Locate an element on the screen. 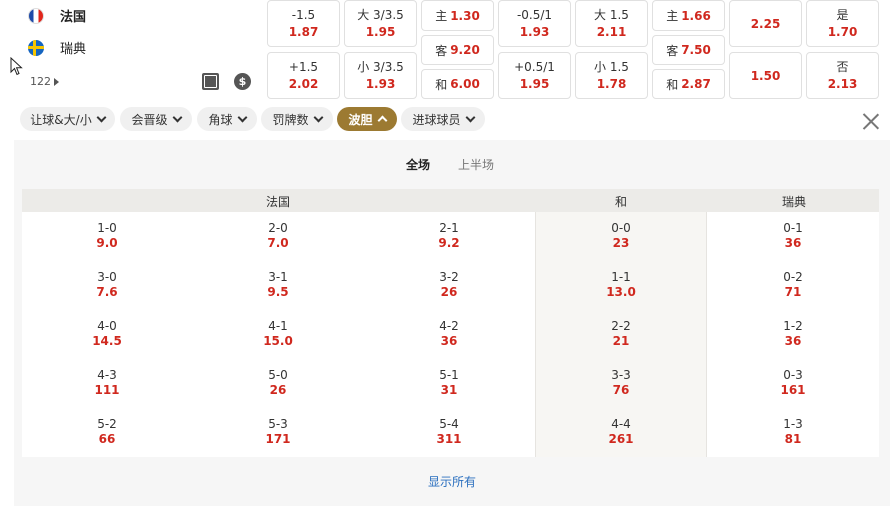  home-score-cell: 3-1 9.5 is located at coordinates (278, 285).